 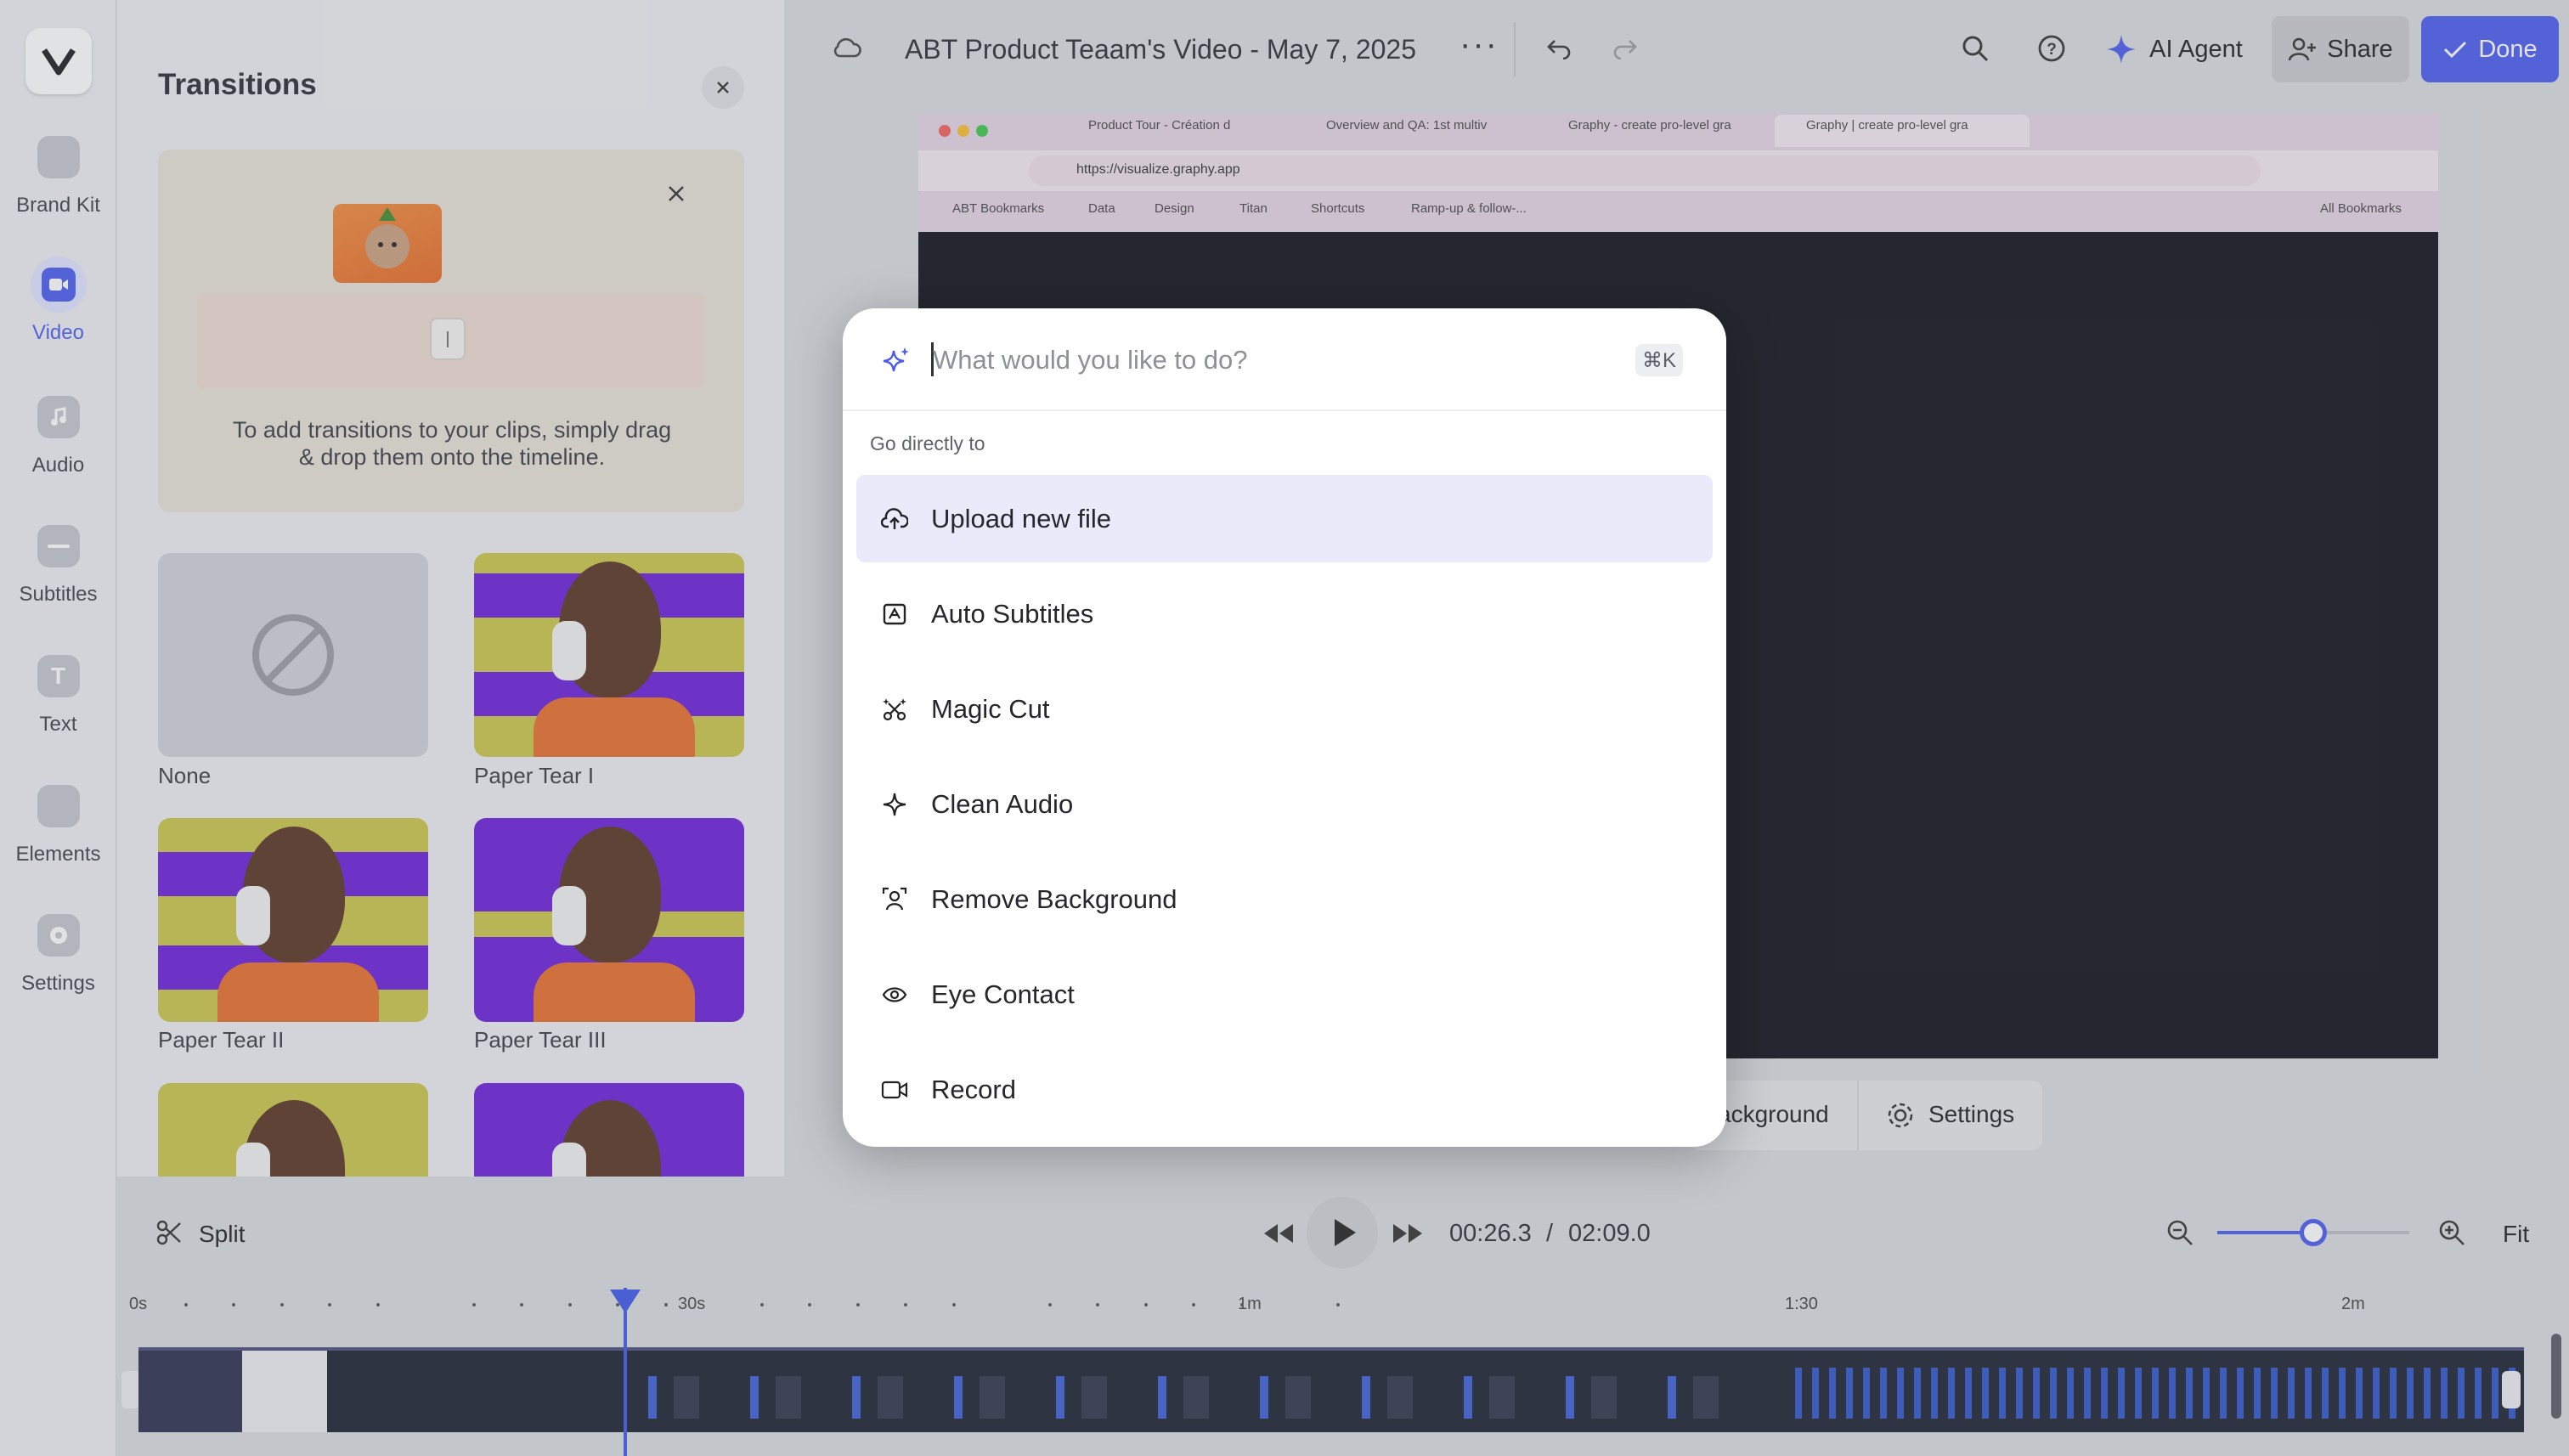 What do you see at coordinates (895, 1090) in the screenshot?
I see `video-camera-icon` at bounding box center [895, 1090].